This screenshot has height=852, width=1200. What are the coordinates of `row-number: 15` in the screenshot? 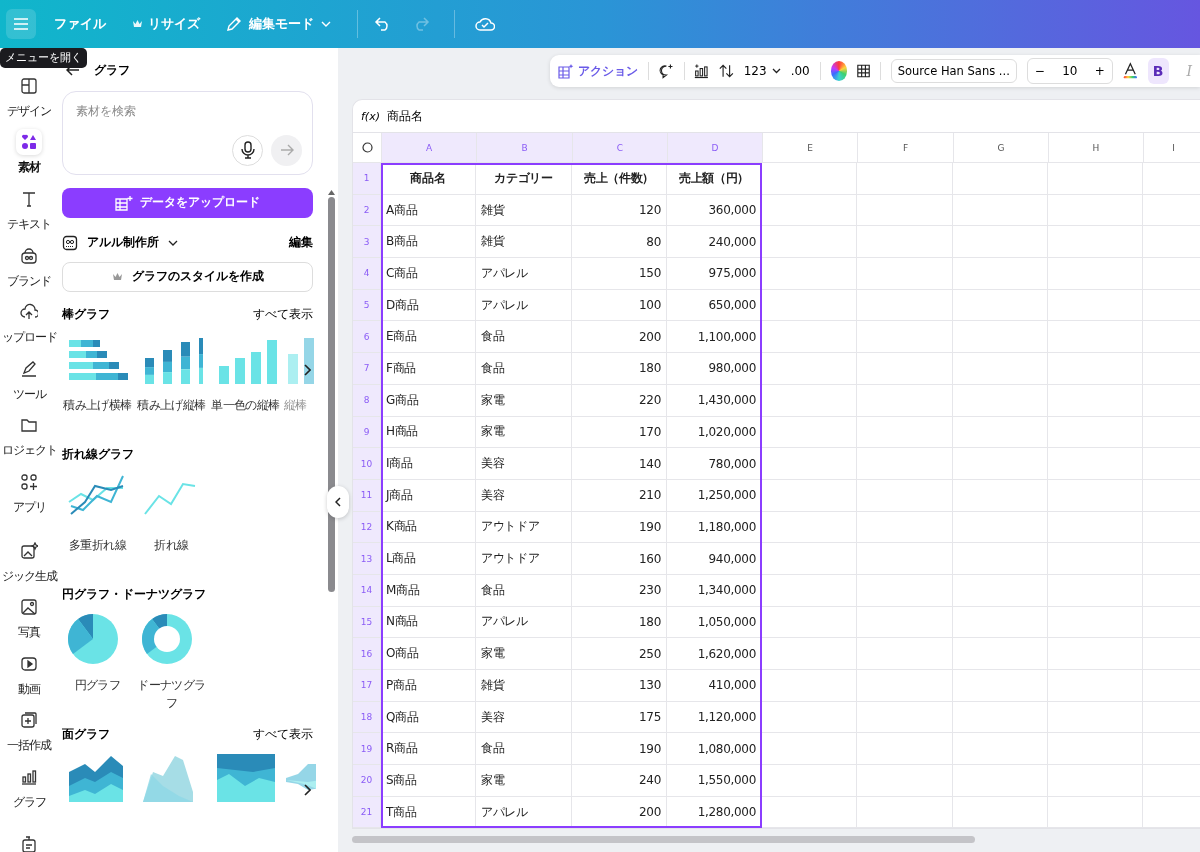 It's located at (367, 622).